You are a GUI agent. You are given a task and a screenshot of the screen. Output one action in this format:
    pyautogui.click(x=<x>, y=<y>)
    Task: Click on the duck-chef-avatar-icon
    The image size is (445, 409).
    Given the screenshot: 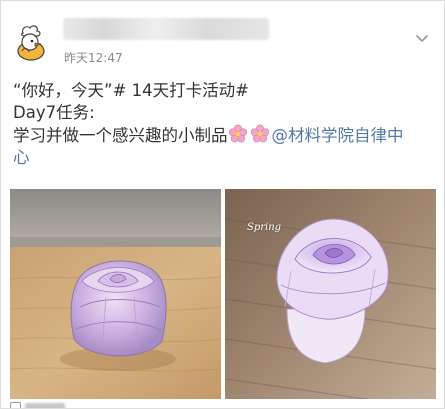 What is the action you would take?
    pyautogui.click(x=31, y=42)
    